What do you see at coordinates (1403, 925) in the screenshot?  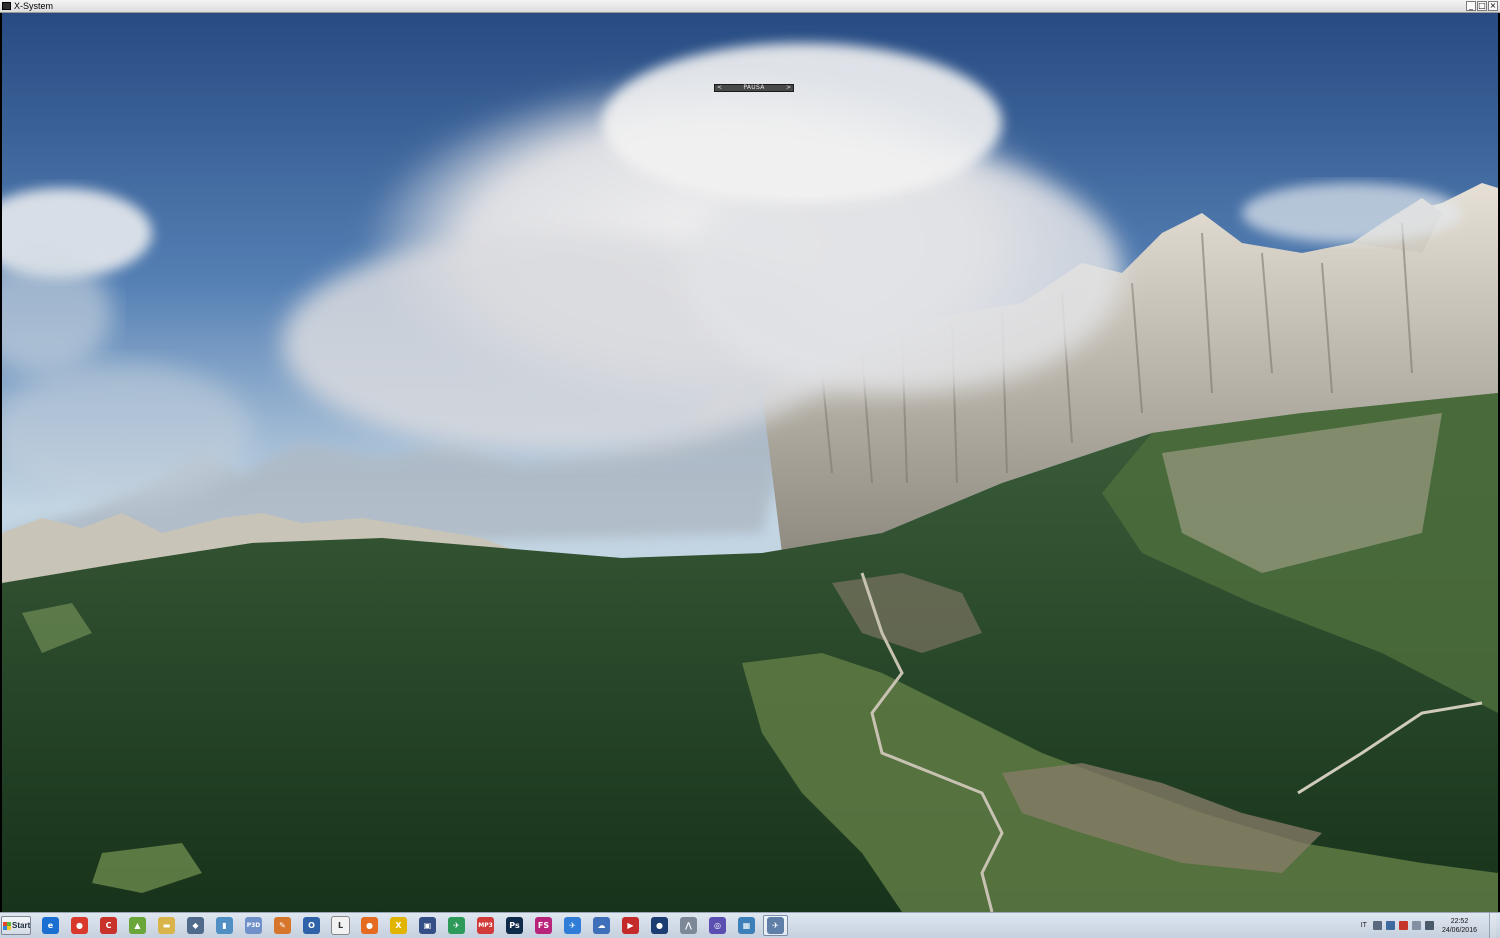 I see `tray-flag-icon` at bounding box center [1403, 925].